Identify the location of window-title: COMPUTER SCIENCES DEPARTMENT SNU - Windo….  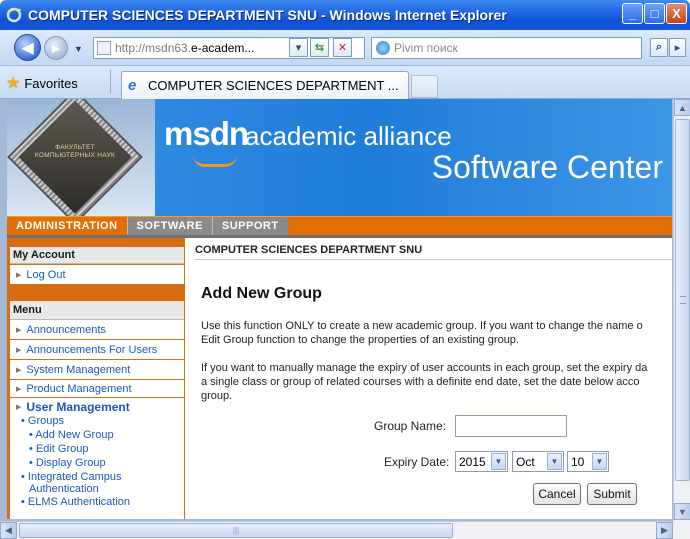
(267, 15).